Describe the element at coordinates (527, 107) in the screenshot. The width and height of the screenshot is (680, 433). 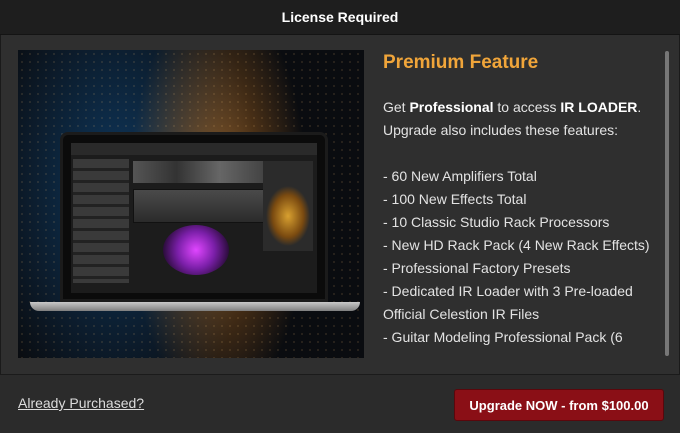
I see `intro-mid: to access` at that location.